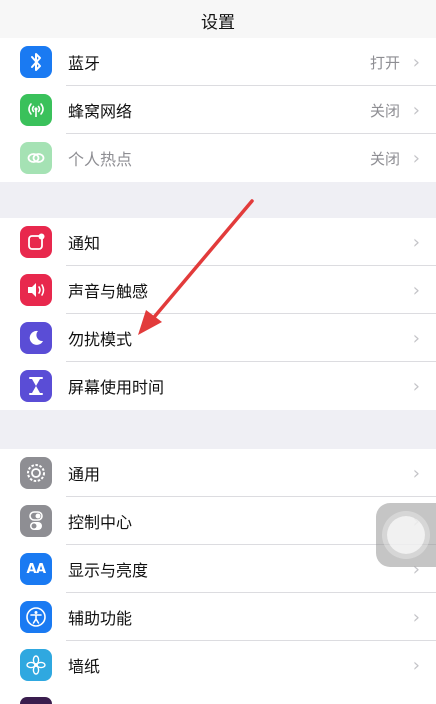 The image size is (436, 704). I want to click on notifications-icon, so click(36, 242).